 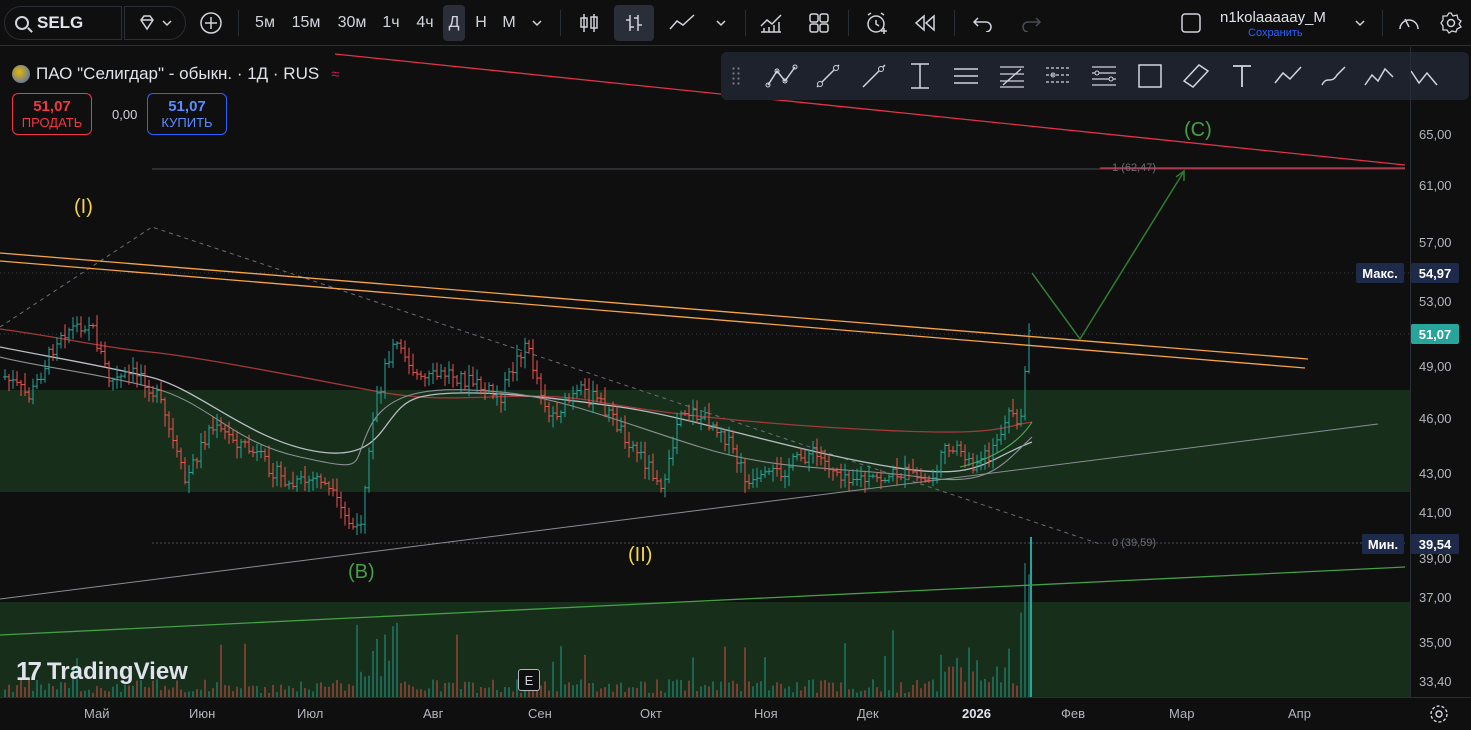 What do you see at coordinates (1439, 716) in the screenshot?
I see `axis-settings-button` at bounding box center [1439, 716].